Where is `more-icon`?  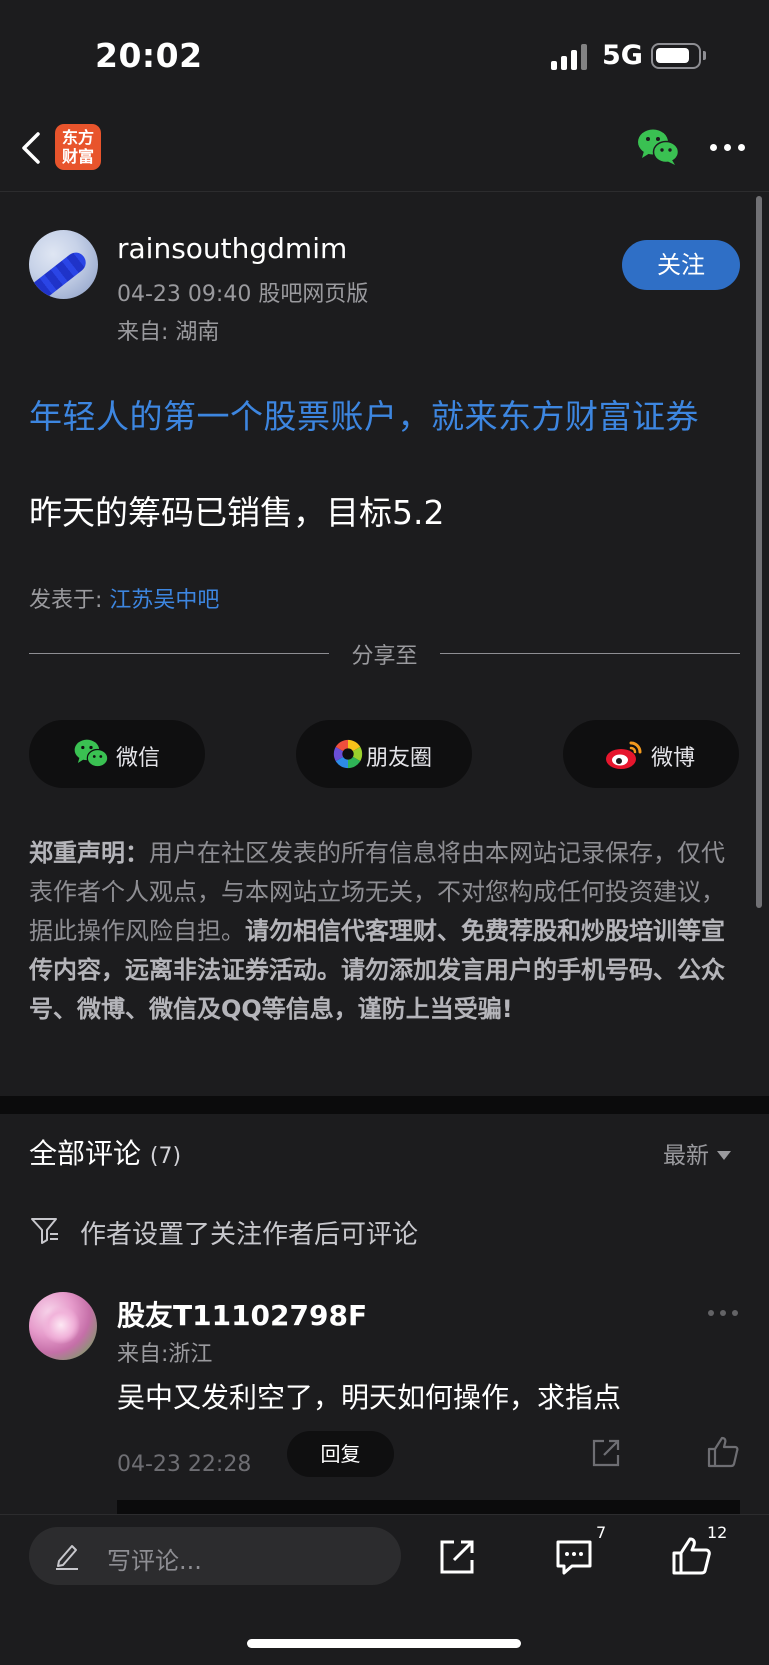
more-icon is located at coordinates (728, 148).